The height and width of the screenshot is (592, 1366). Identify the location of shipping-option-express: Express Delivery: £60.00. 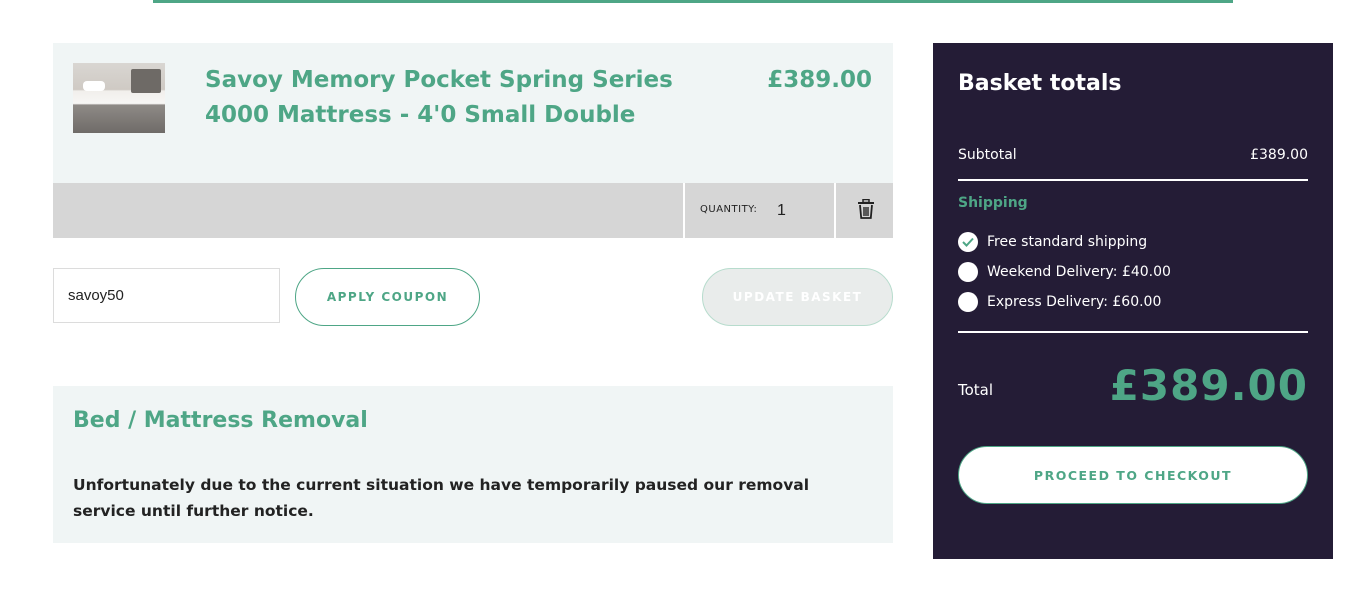
(1059, 302).